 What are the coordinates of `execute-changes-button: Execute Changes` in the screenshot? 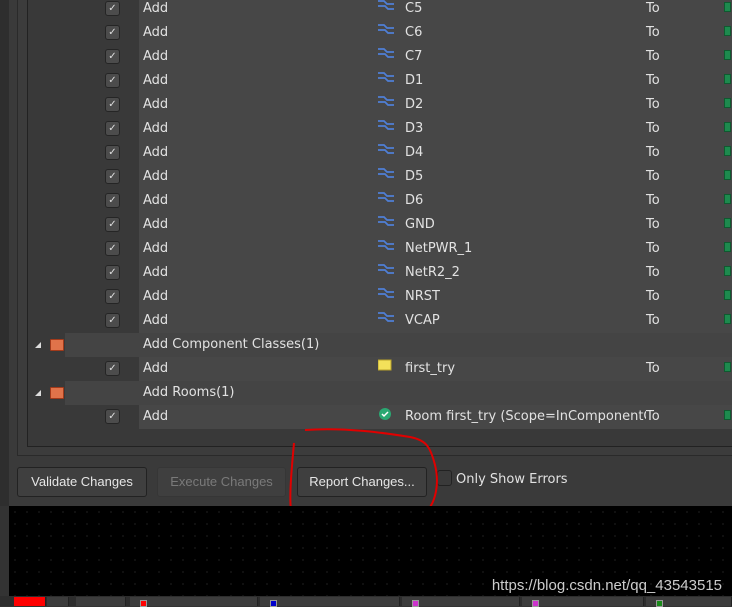 It's located at (221, 482).